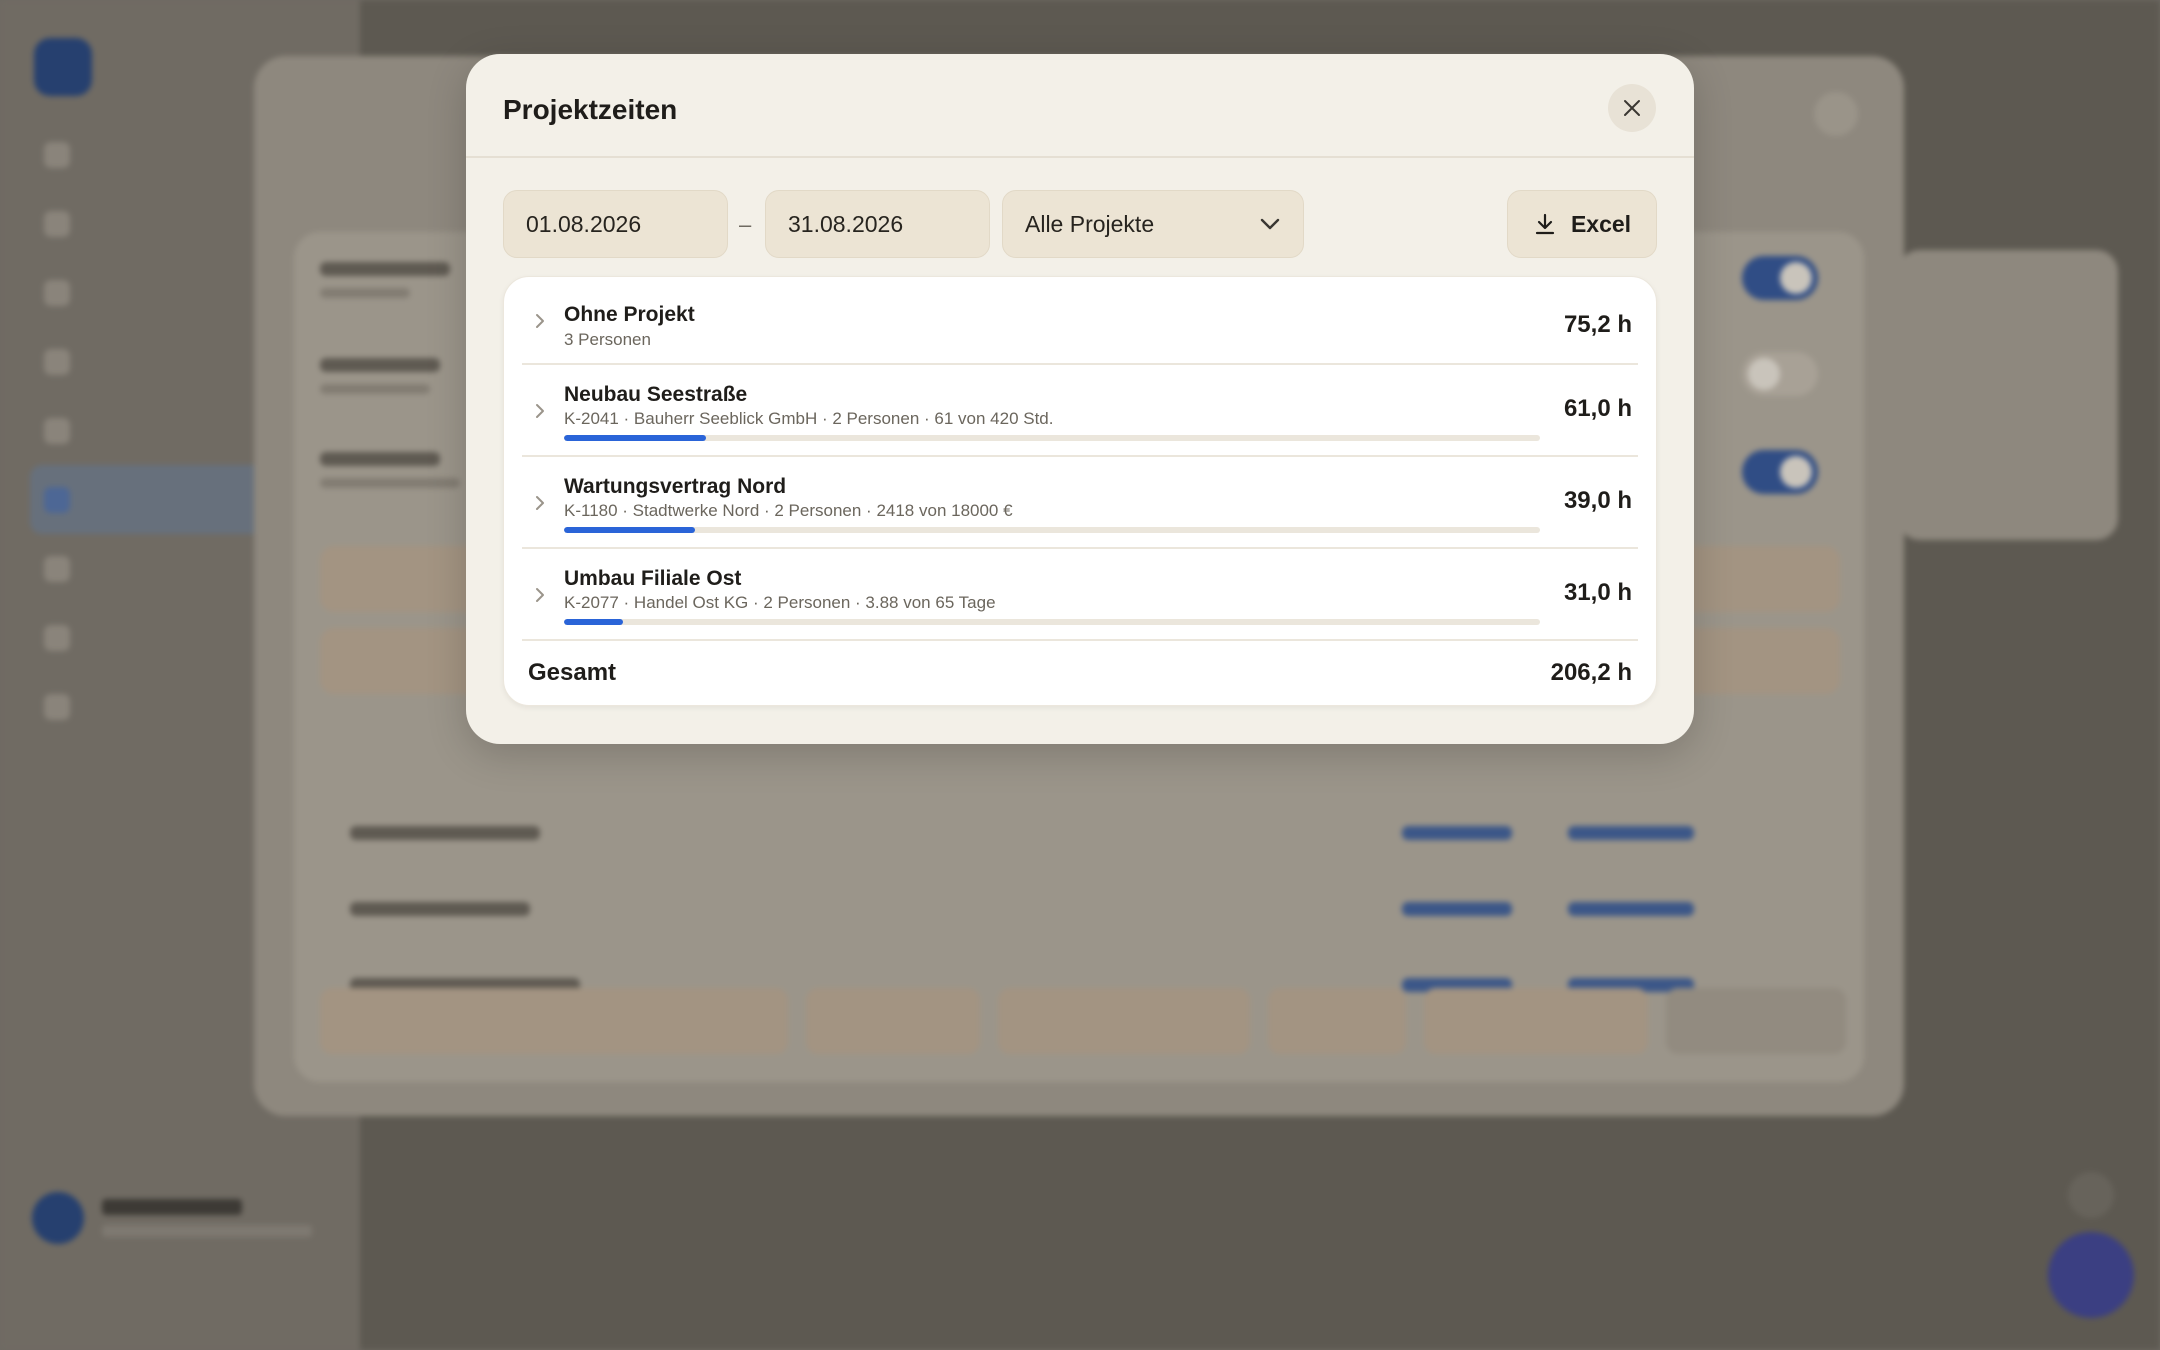  I want to click on project-name: Umbau Filiale Ost, so click(653, 578).